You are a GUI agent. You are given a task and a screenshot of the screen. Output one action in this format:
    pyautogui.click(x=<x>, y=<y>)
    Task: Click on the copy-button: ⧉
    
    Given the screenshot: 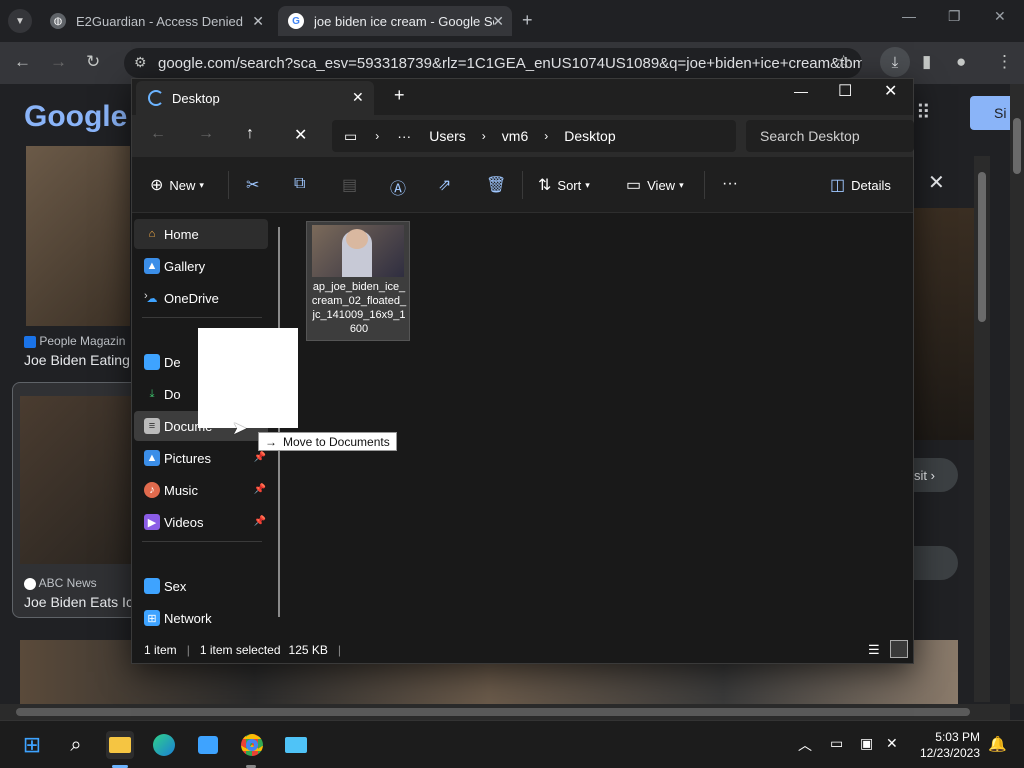 What is the action you would take?
    pyautogui.click(x=302, y=184)
    